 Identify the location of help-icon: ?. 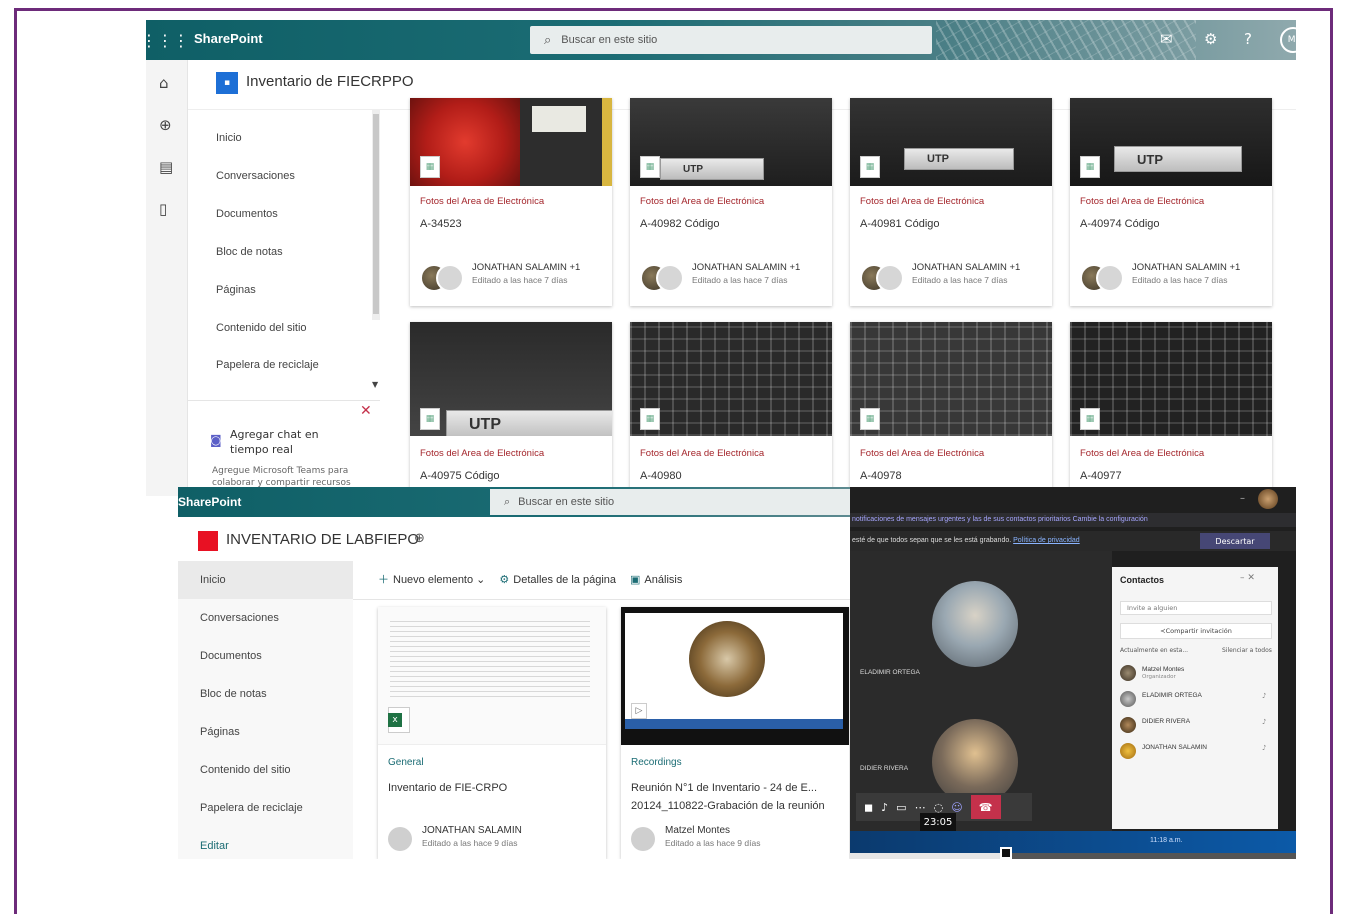
(1248, 39).